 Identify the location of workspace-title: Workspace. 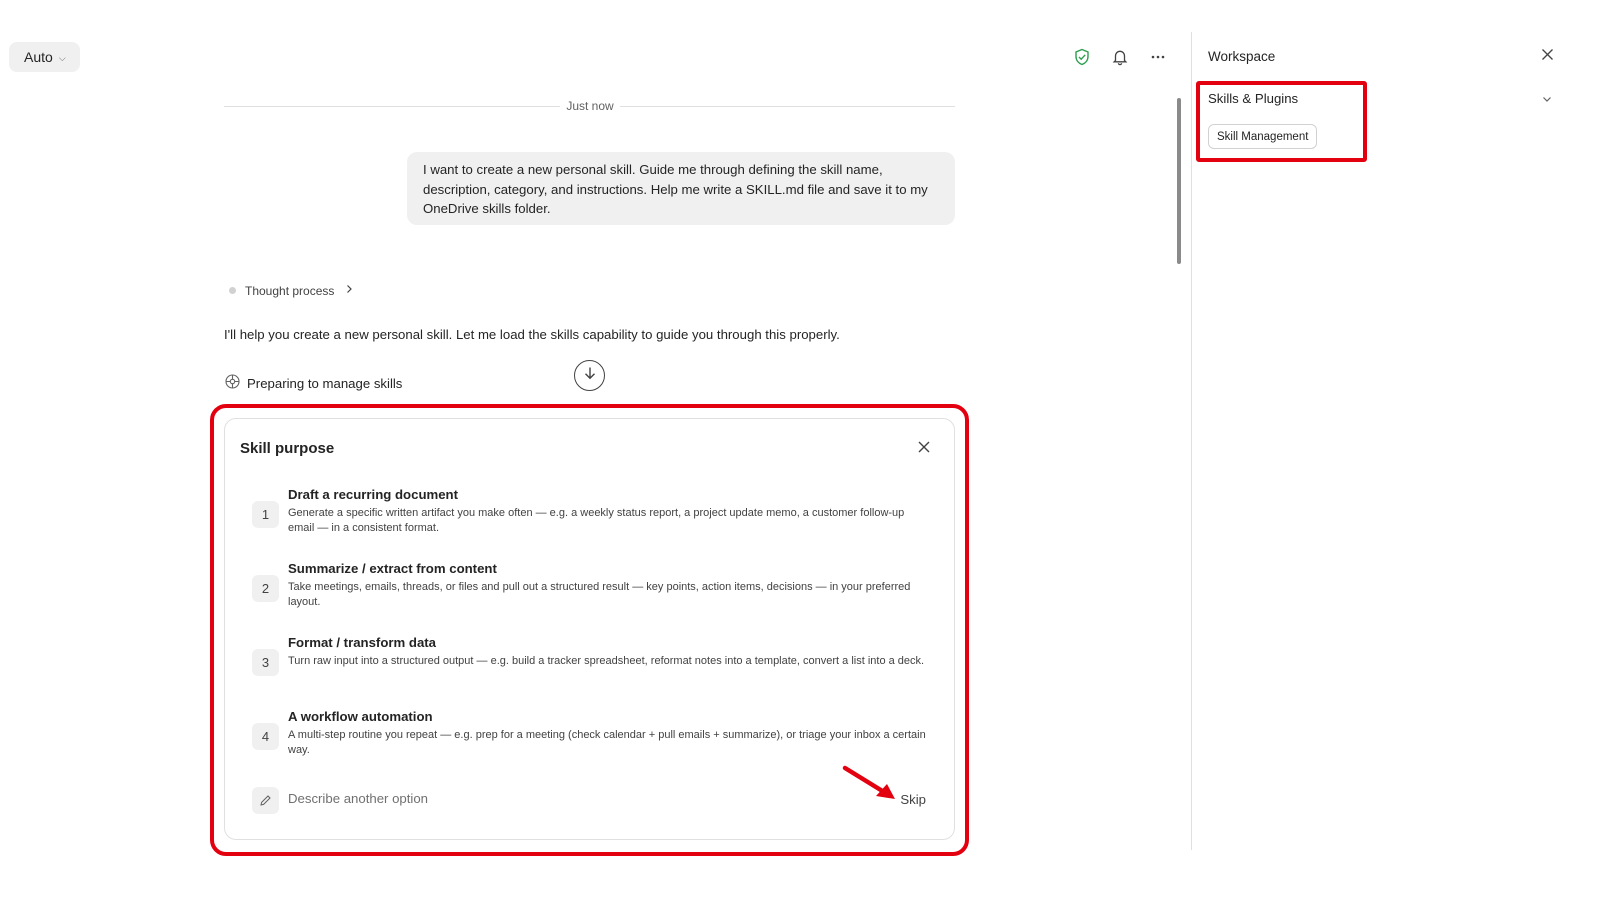
(1242, 56).